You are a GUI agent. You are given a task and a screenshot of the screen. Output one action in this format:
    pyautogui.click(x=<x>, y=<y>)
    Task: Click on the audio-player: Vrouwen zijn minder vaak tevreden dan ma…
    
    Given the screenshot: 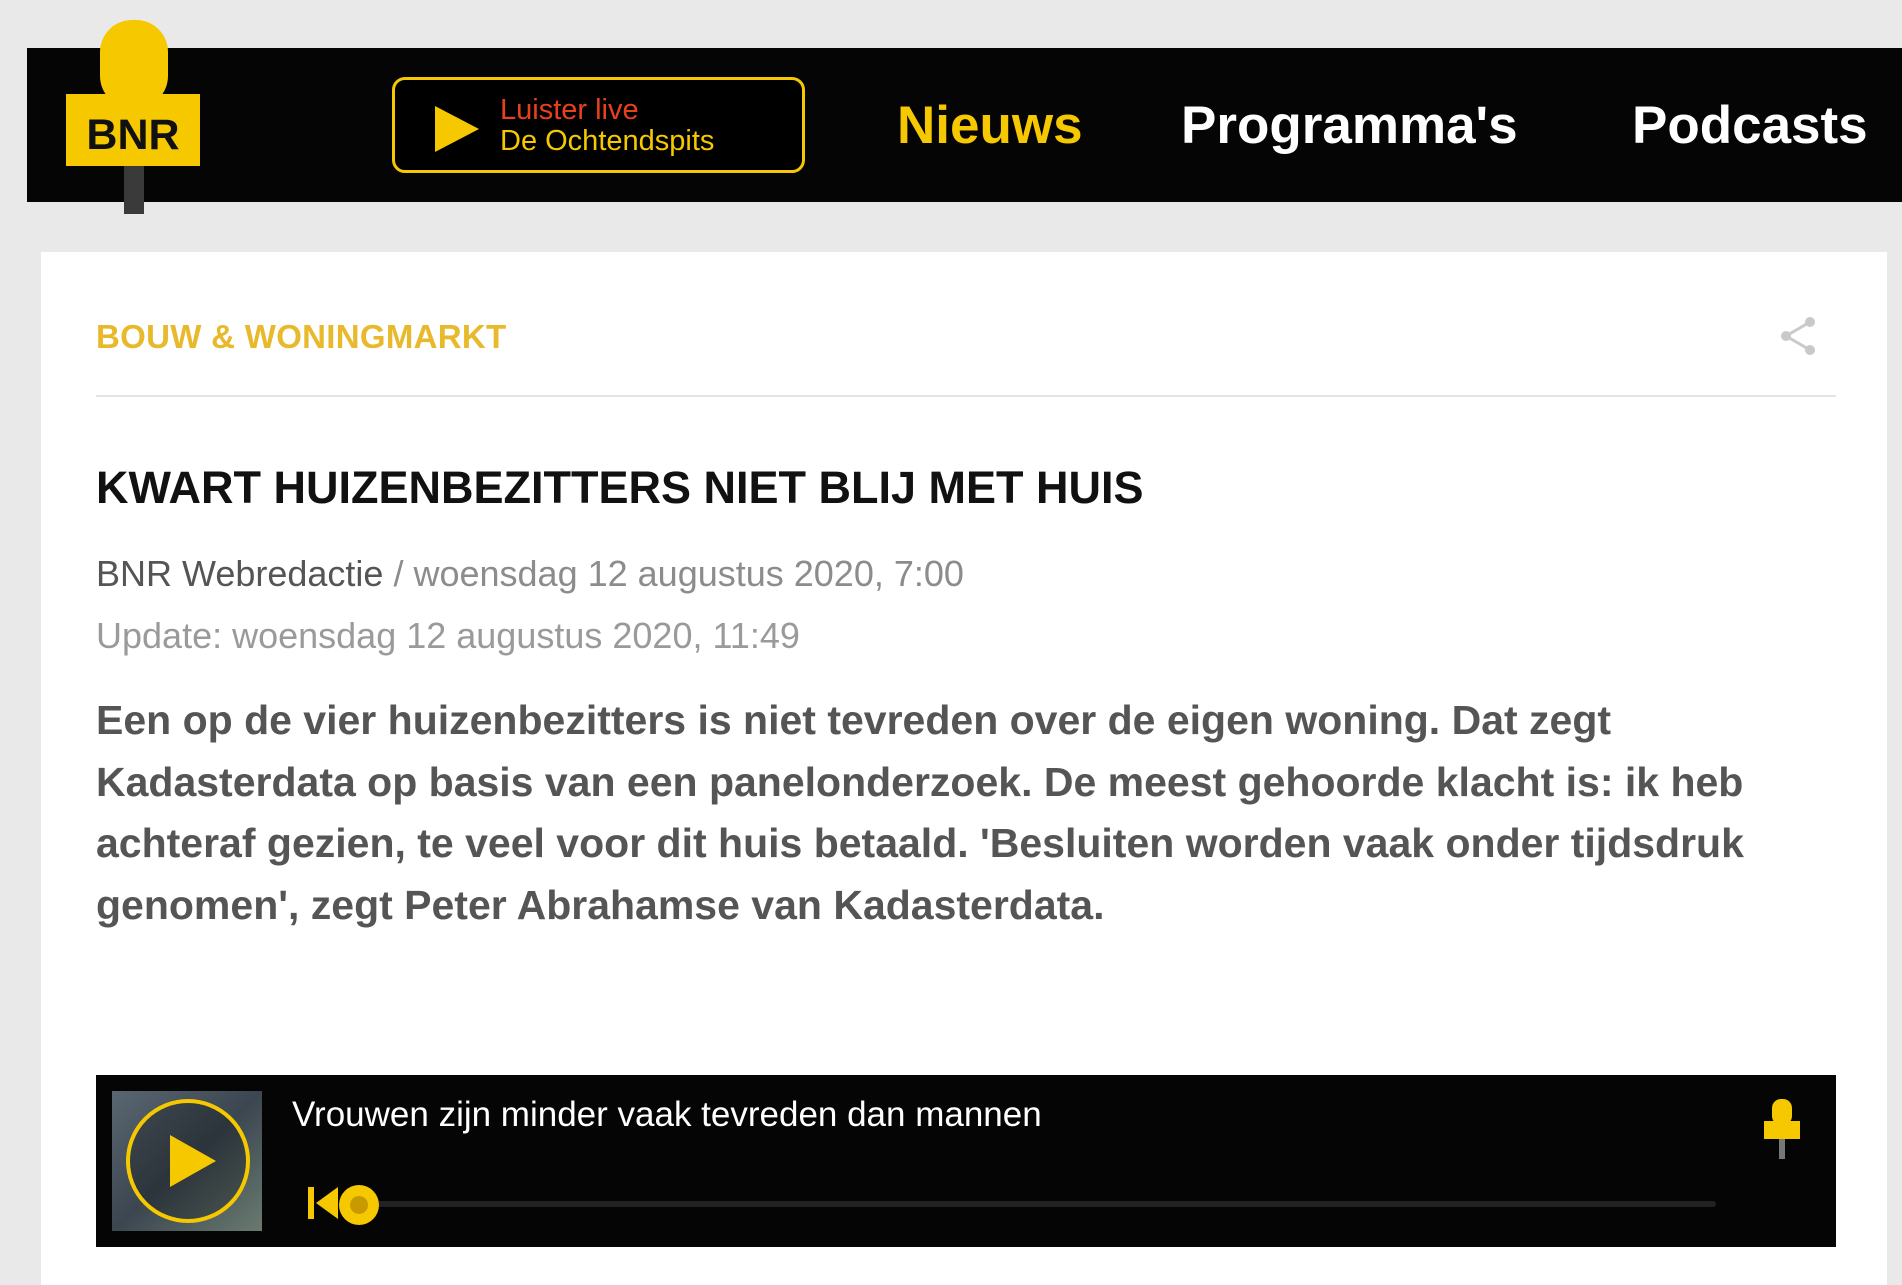 What is the action you would take?
    pyautogui.click(x=966, y=1161)
    